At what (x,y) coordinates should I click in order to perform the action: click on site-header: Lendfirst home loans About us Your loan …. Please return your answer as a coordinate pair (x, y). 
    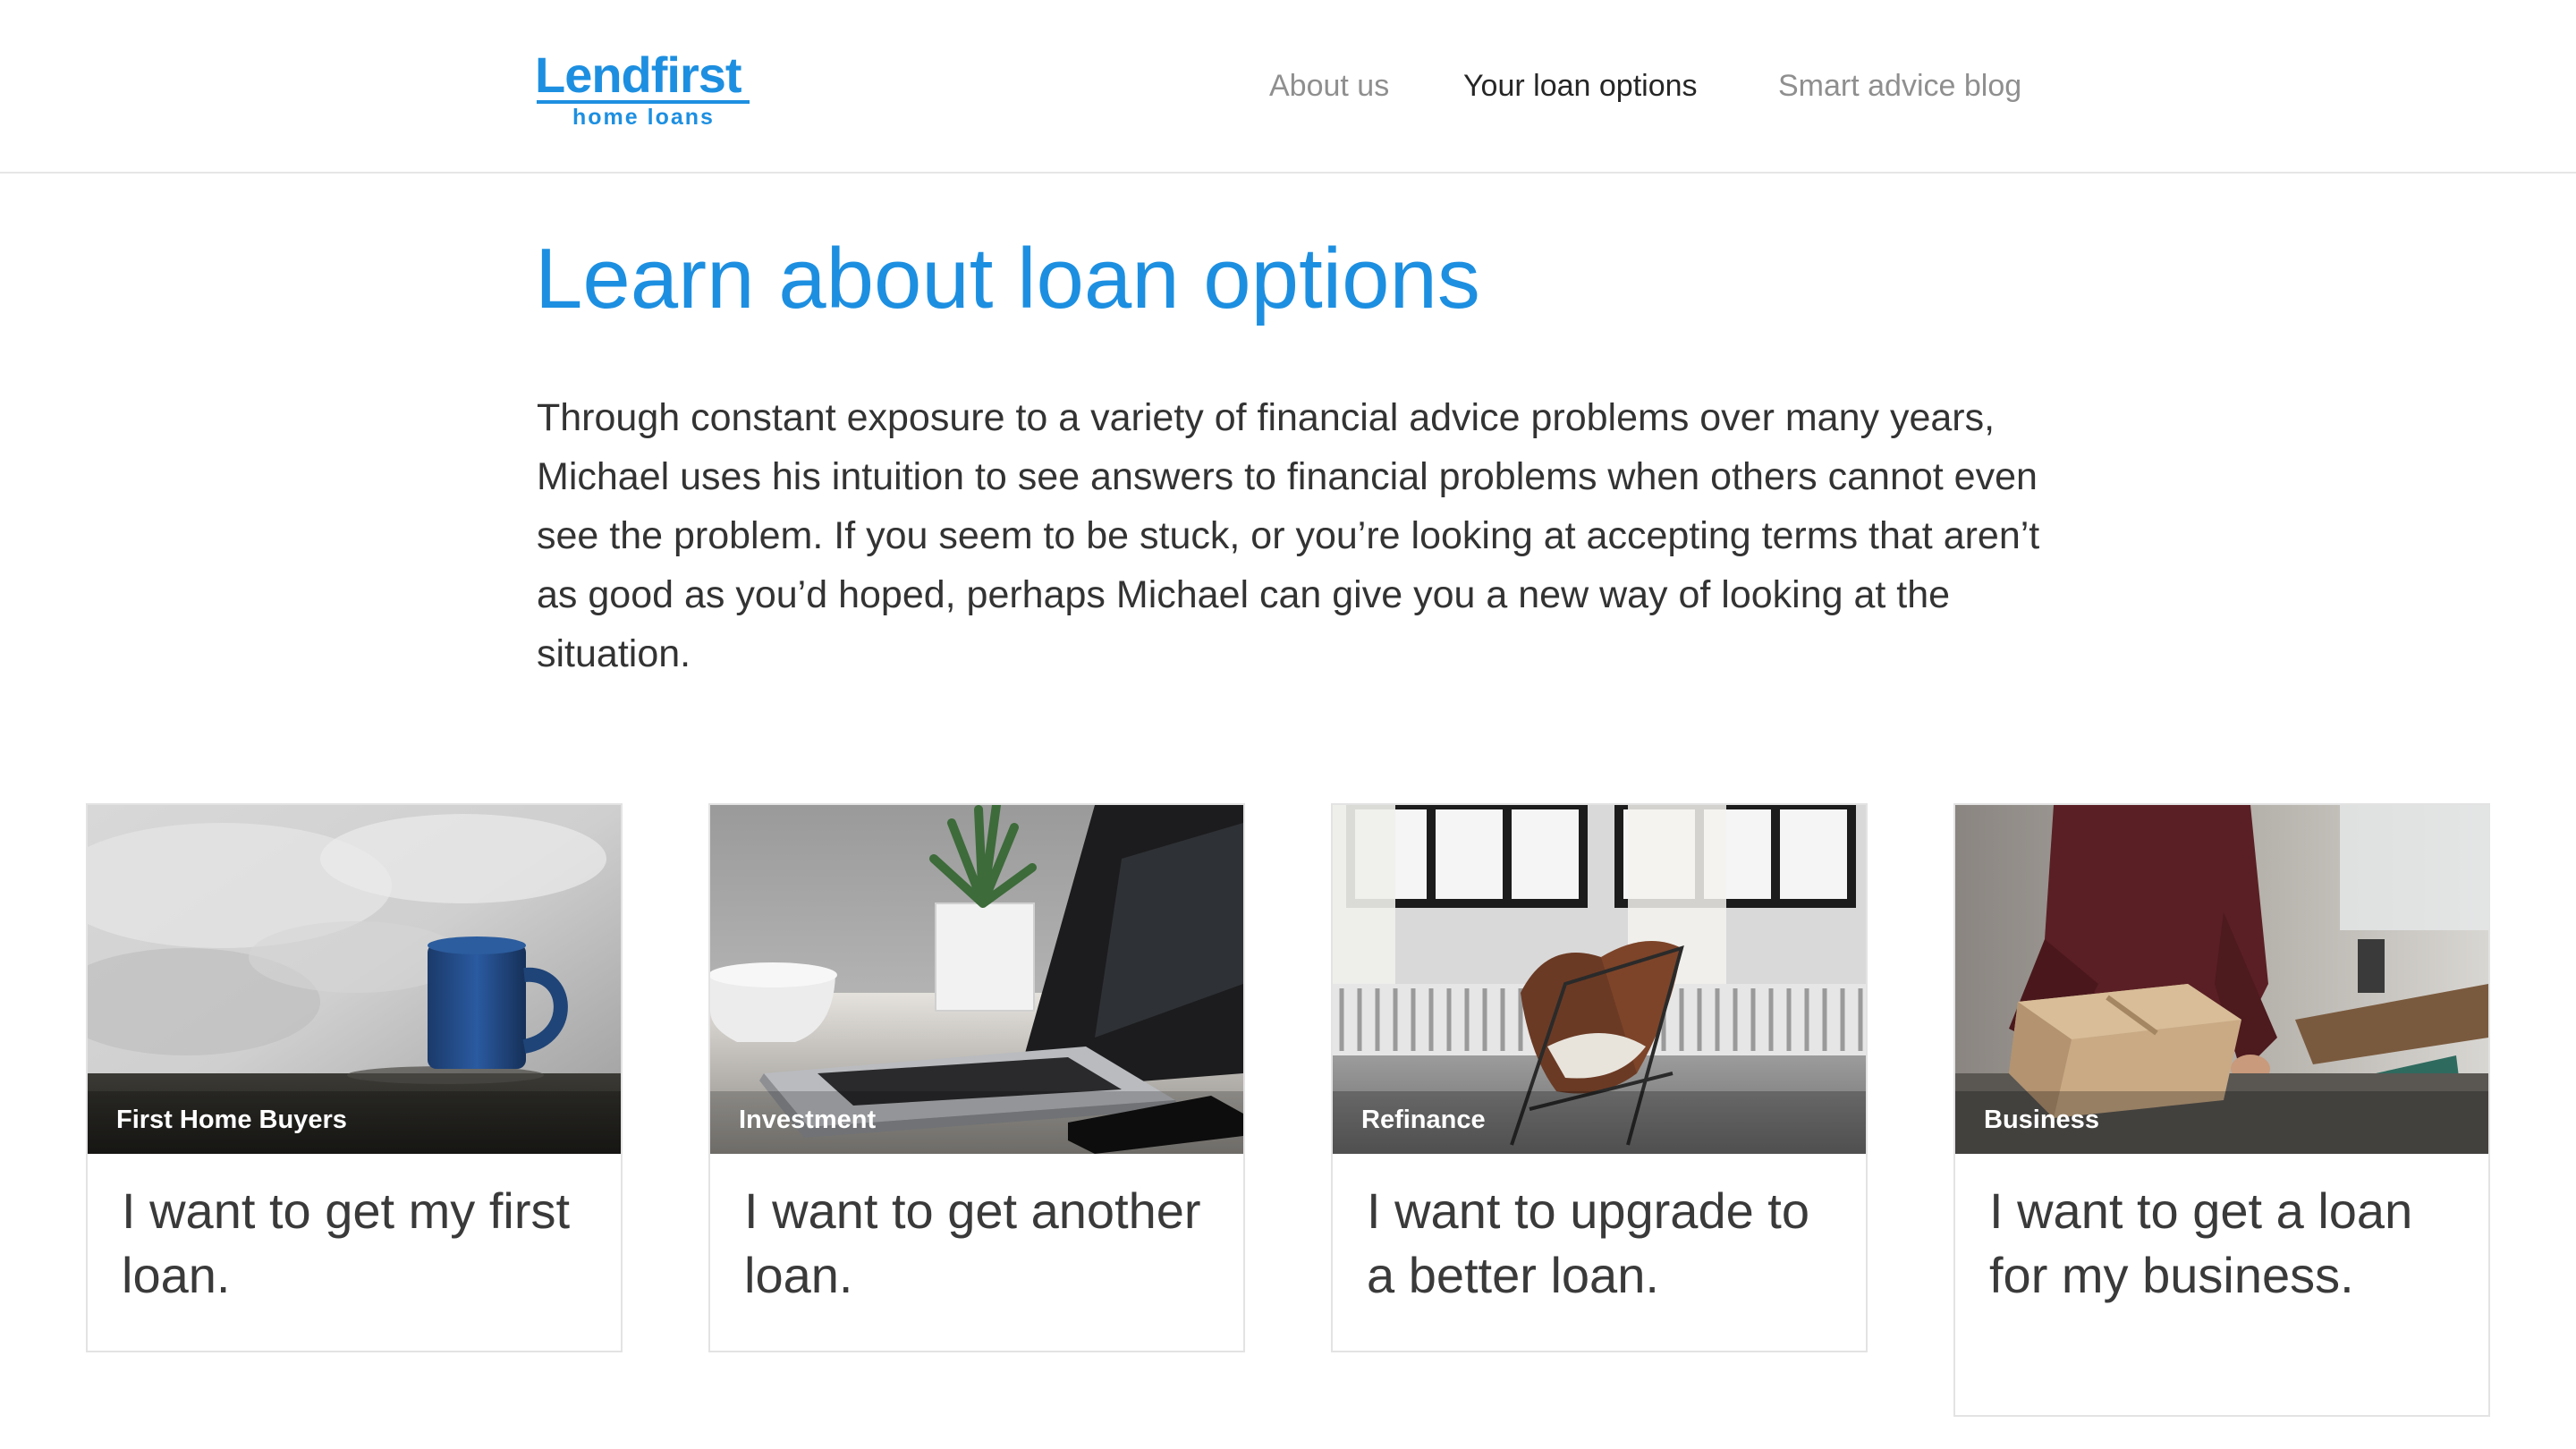
    Looking at the image, I should click on (1288, 87).